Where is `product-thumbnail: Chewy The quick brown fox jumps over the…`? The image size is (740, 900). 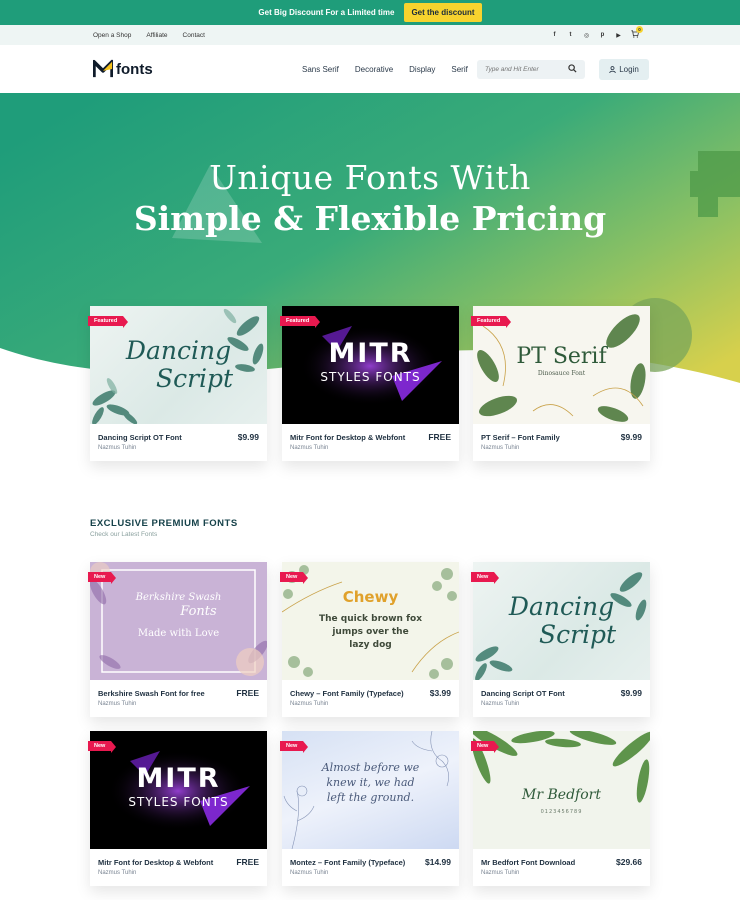
product-thumbnail: Chewy The quick brown fox jumps over the… is located at coordinates (370, 621).